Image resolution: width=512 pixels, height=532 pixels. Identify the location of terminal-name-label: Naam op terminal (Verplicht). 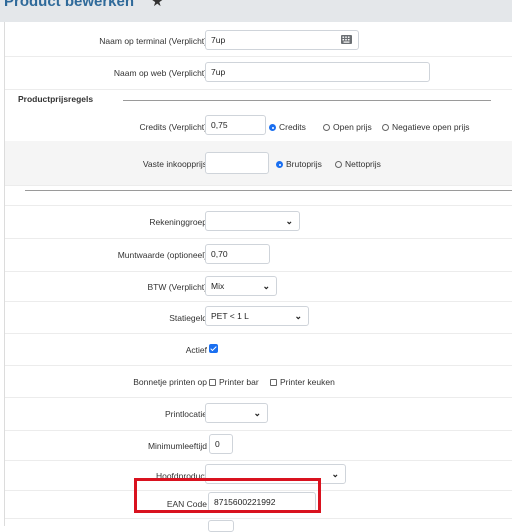
(153, 41).